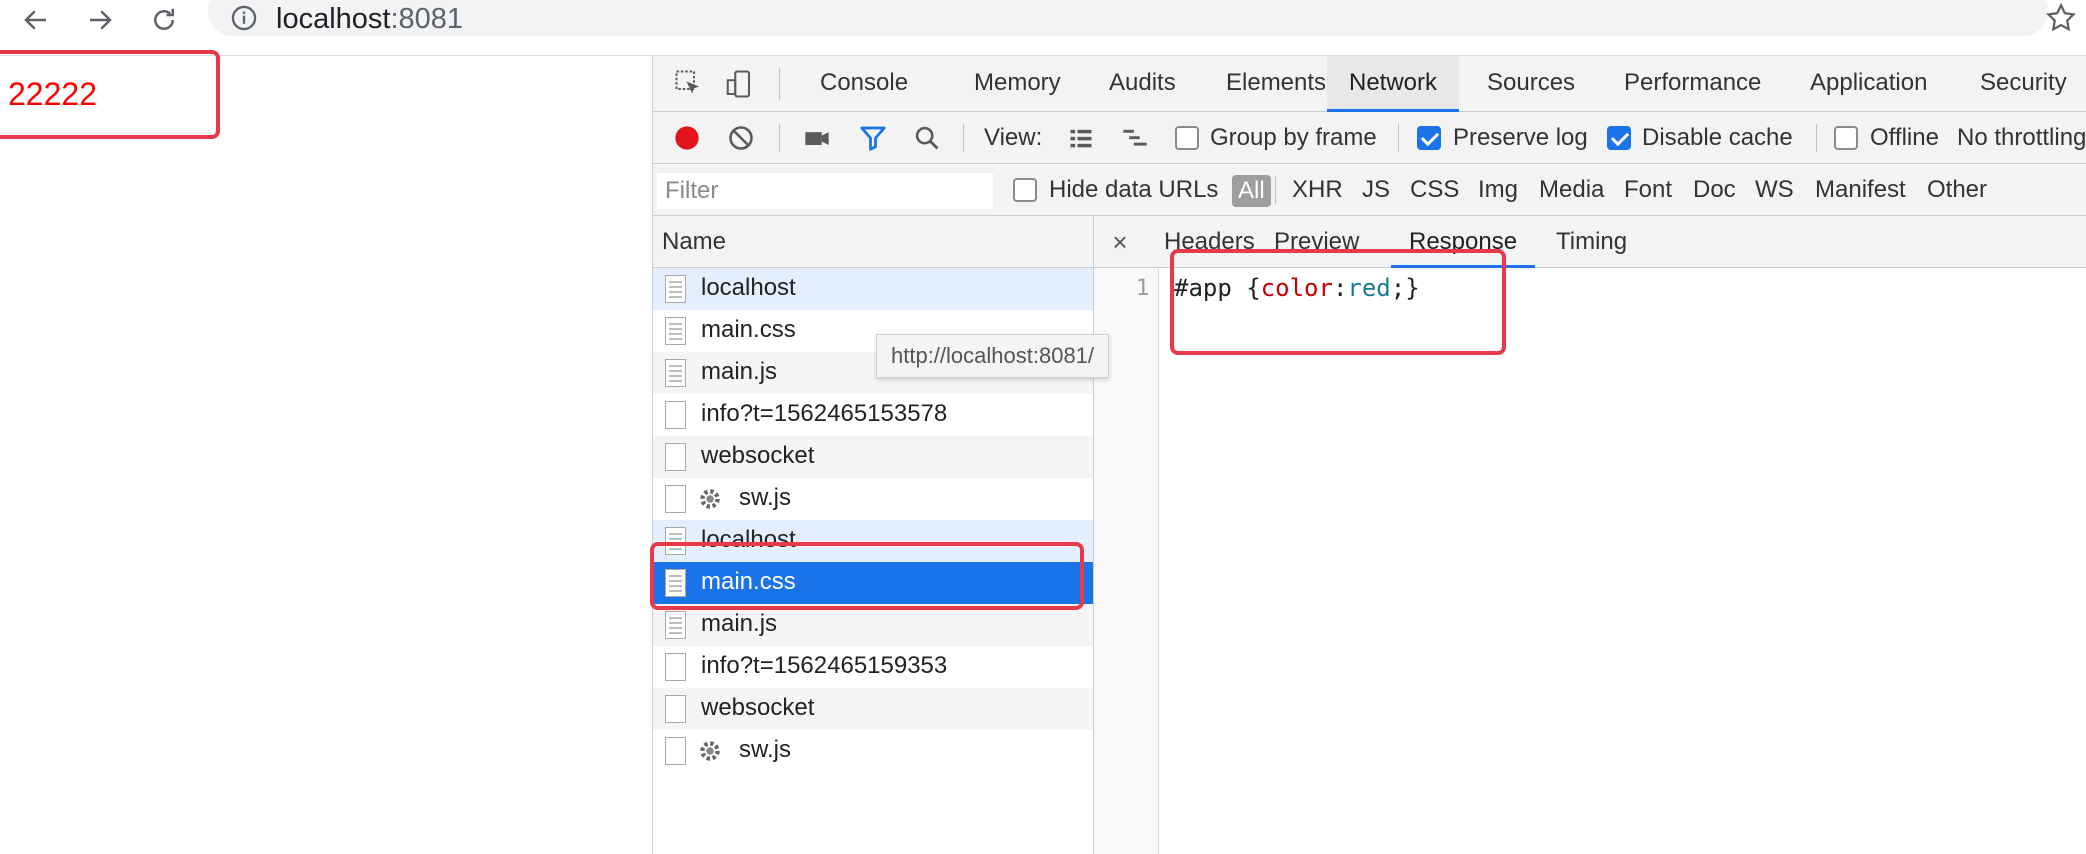  What do you see at coordinates (825, 191) in the screenshot?
I see `filter-input` at bounding box center [825, 191].